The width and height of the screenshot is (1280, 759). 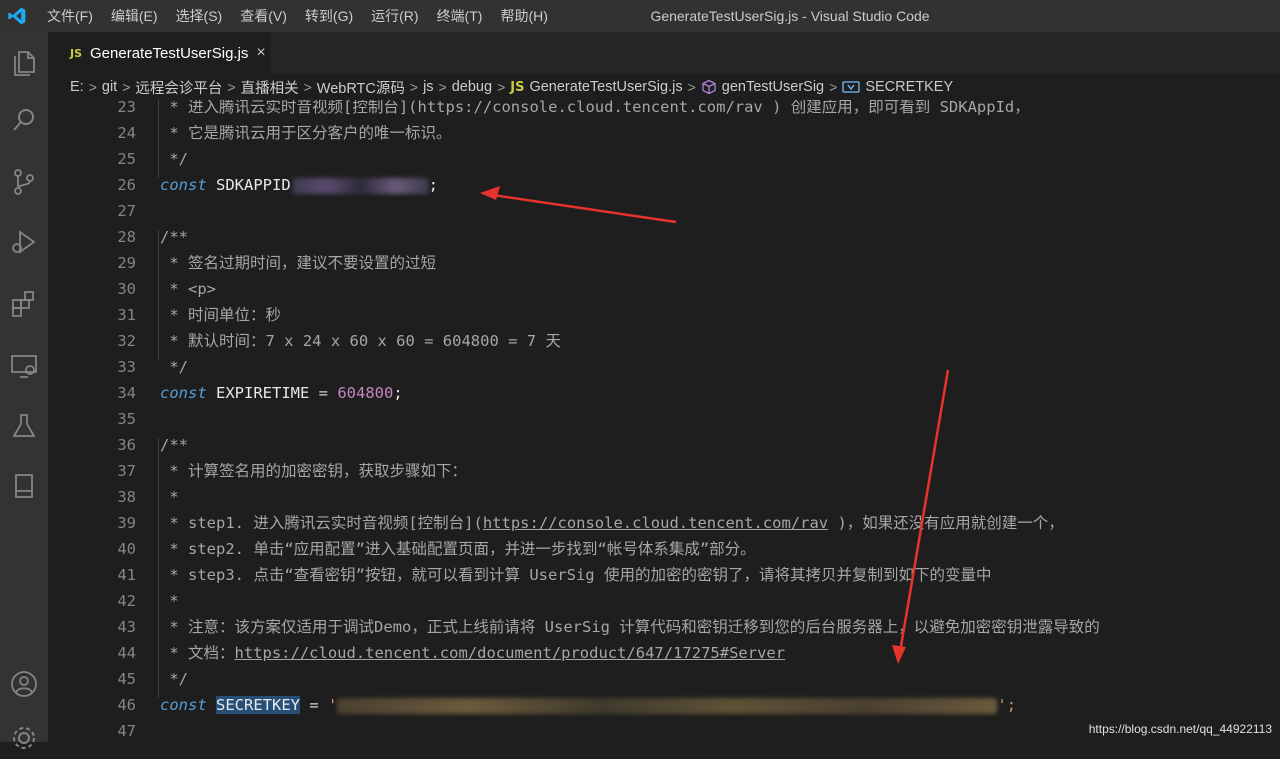 I want to click on menu-view: 查看(V), so click(x=263, y=16).